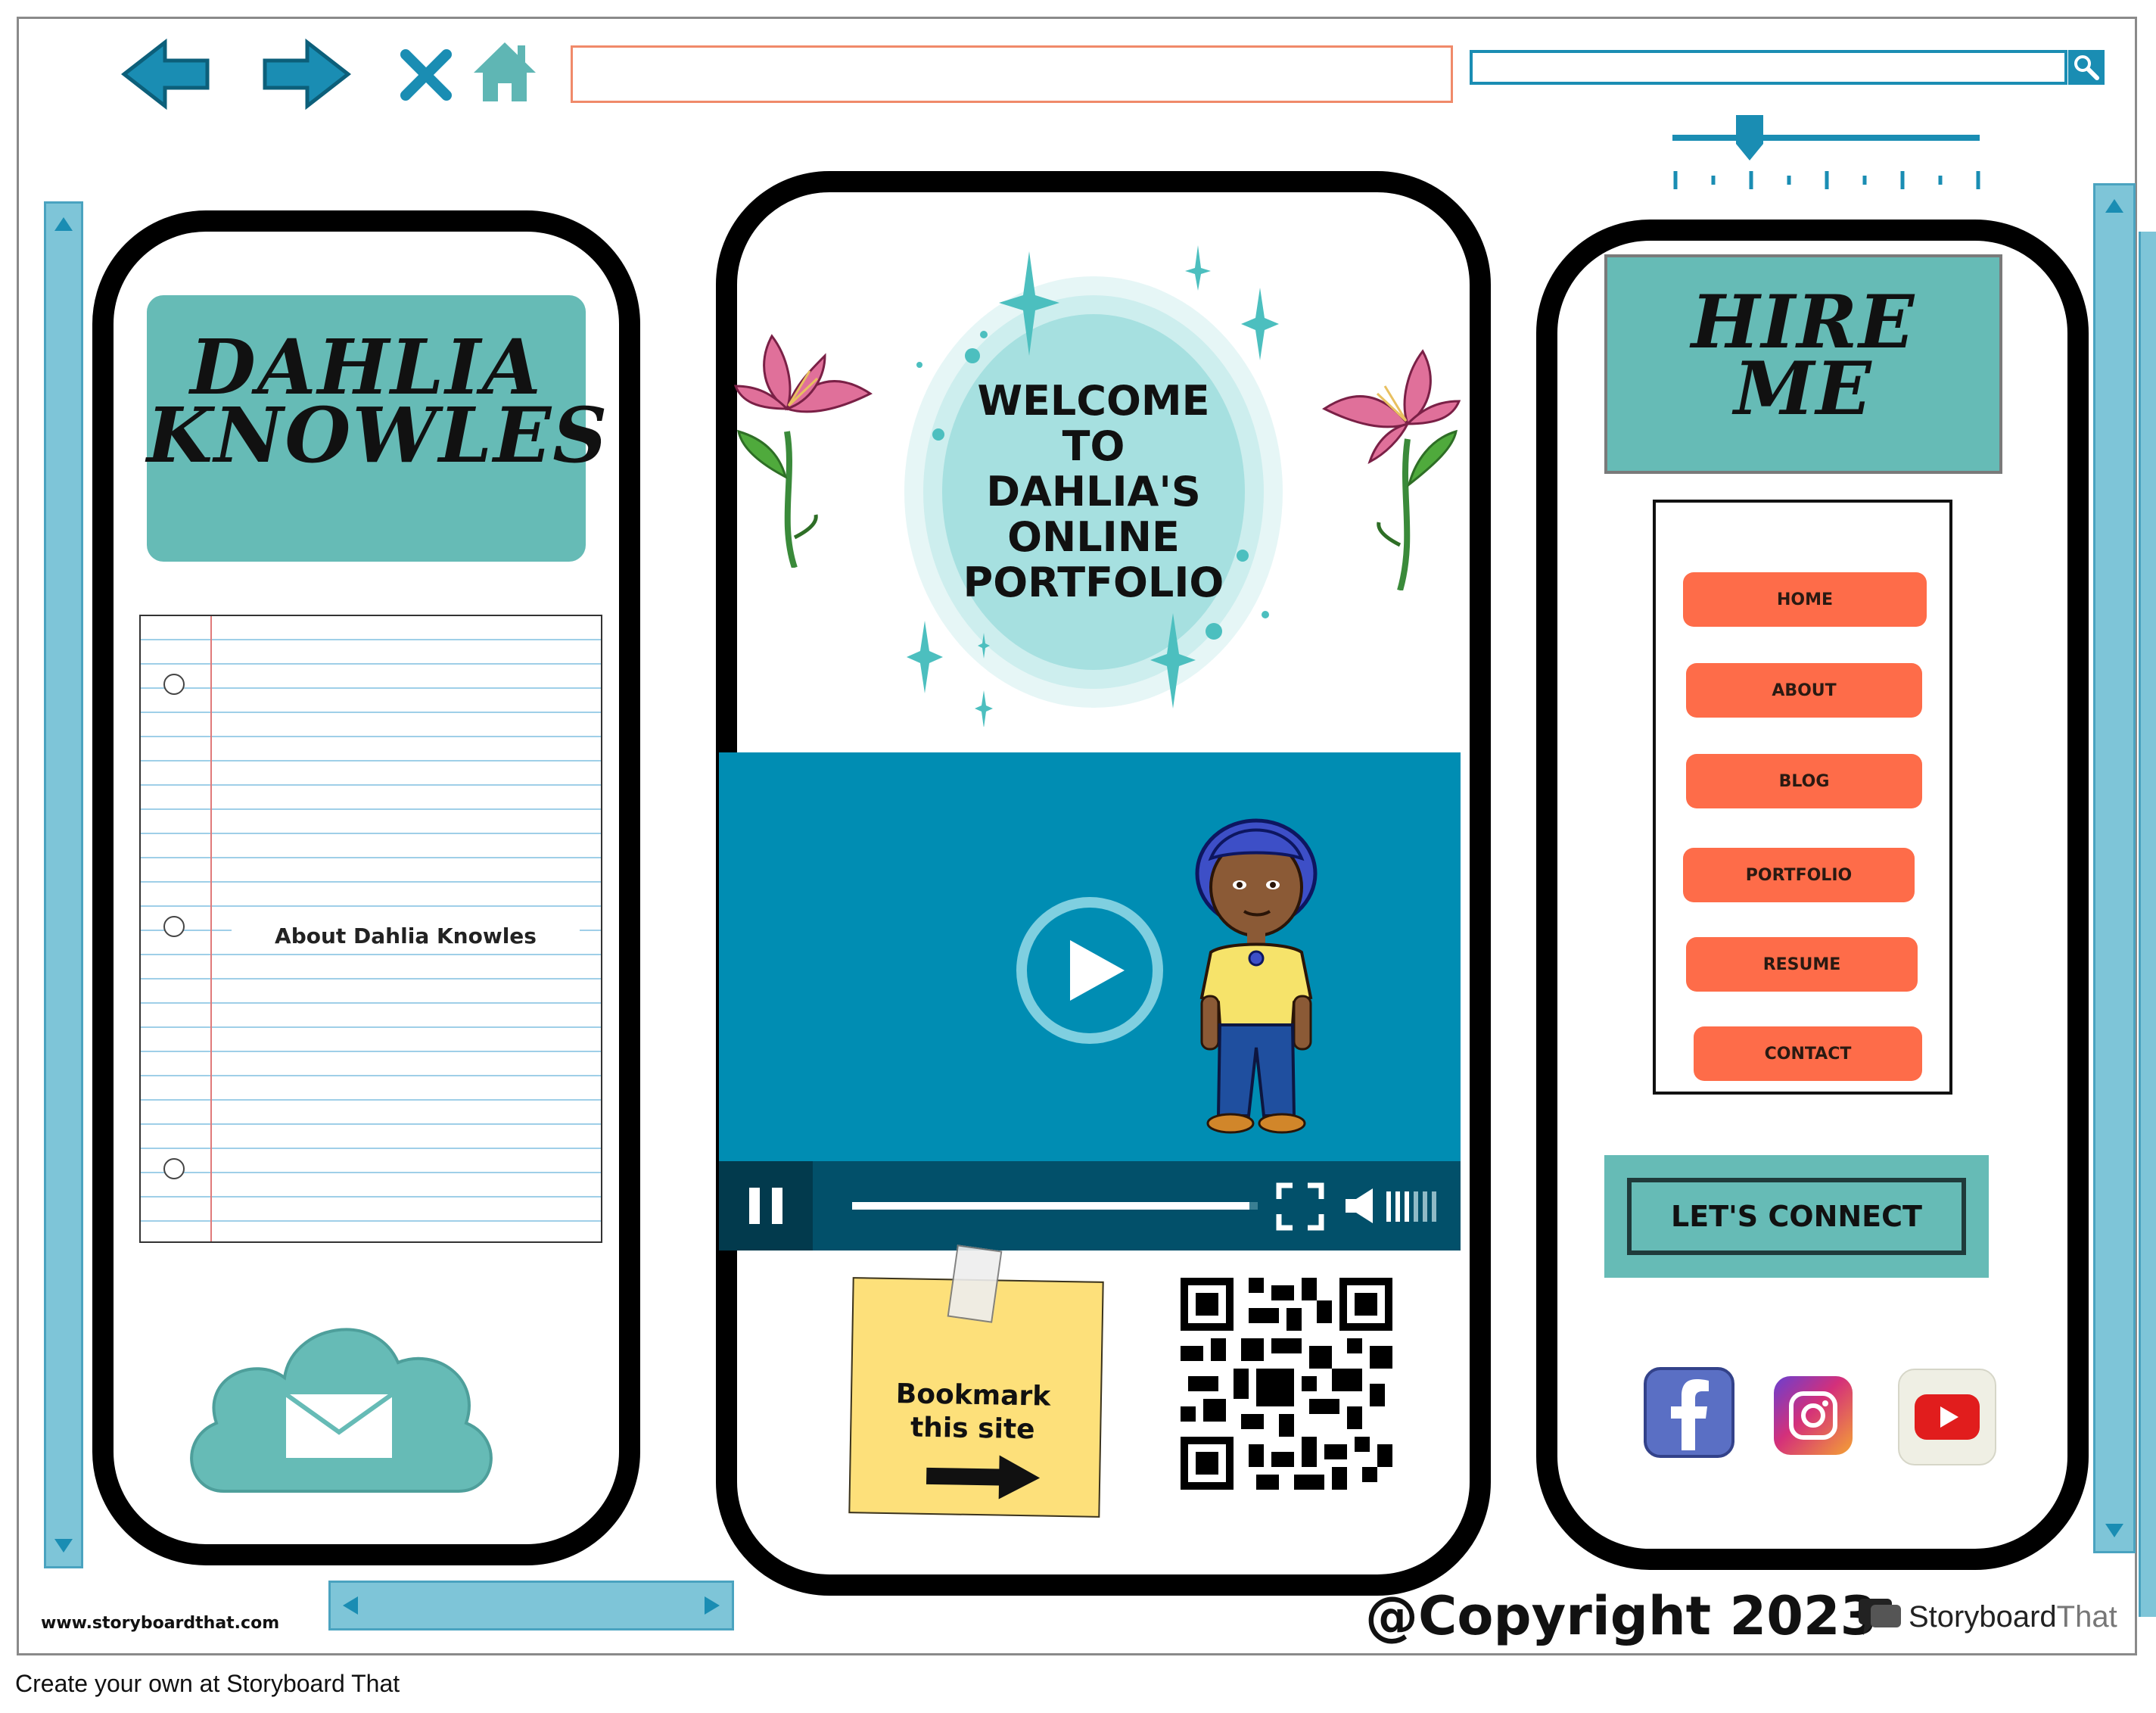 This screenshot has height=1713, width=2156. I want to click on nav-contact-button: CONTACT, so click(1808, 1053).